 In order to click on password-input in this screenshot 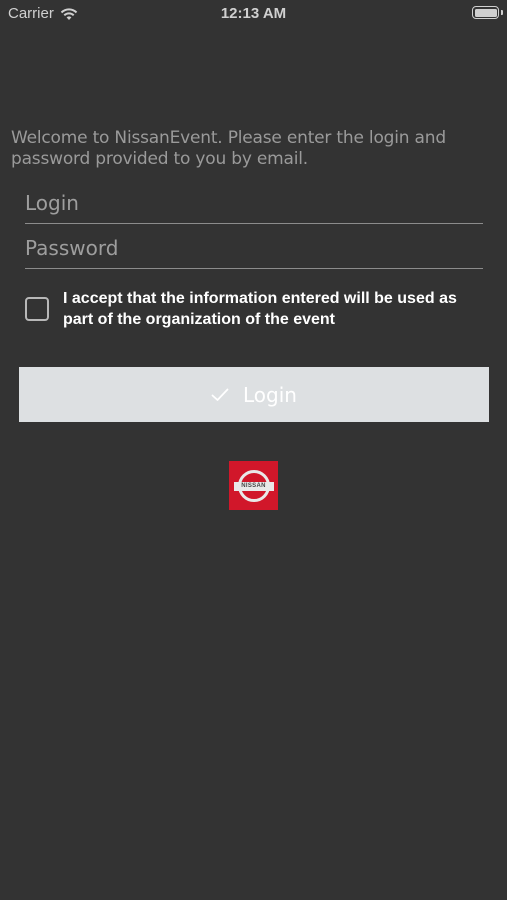, I will do `click(254, 248)`.